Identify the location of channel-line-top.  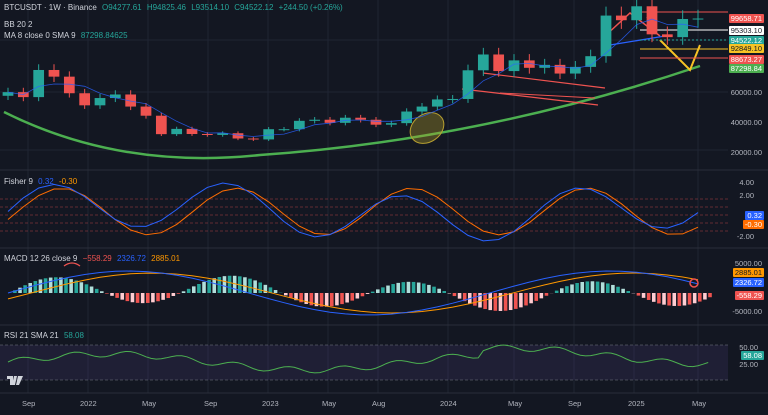
(544, 80).